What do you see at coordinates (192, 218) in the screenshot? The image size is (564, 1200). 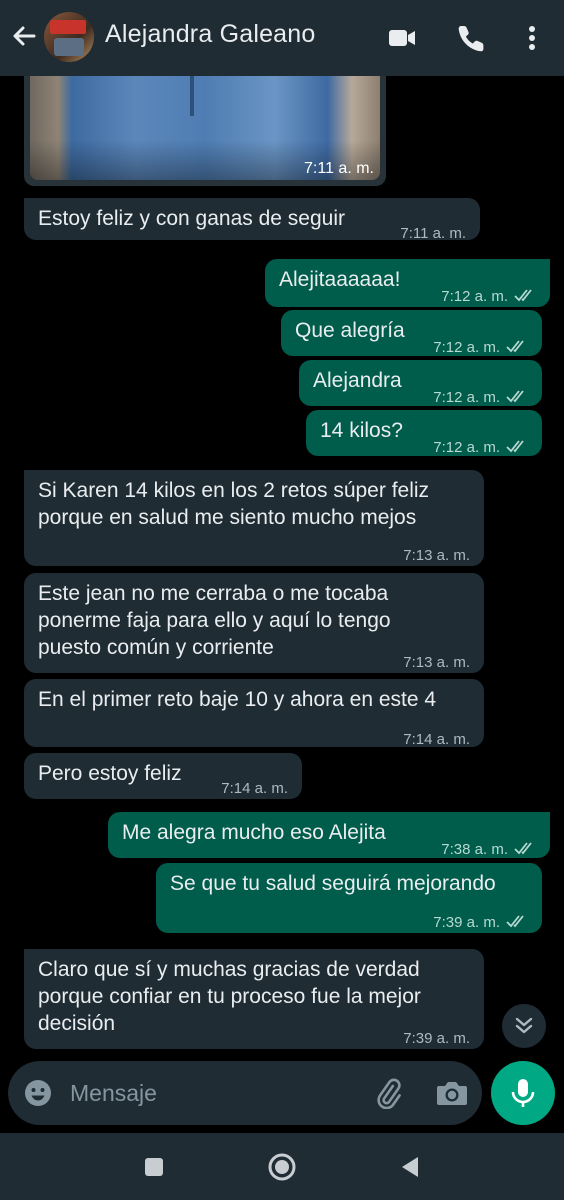 I see `message-text: Estoy feliz y con ganas de seguir` at bounding box center [192, 218].